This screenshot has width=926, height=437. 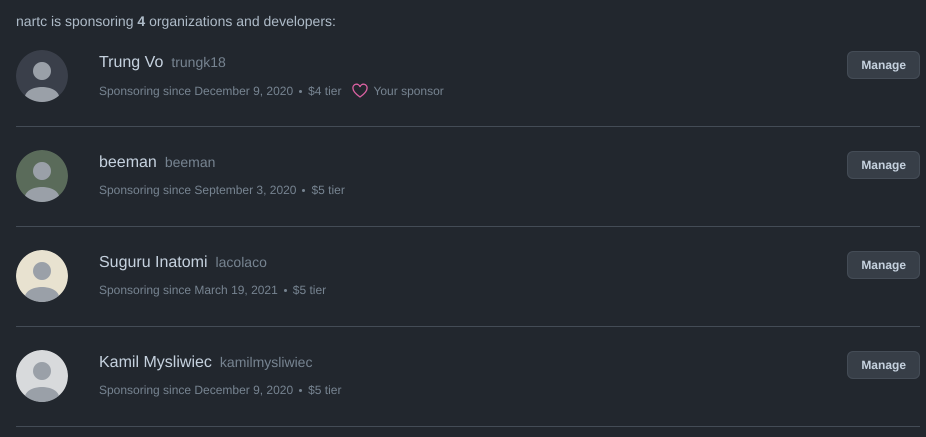 I want to click on sponsor-login: lacolaco, so click(x=241, y=262).